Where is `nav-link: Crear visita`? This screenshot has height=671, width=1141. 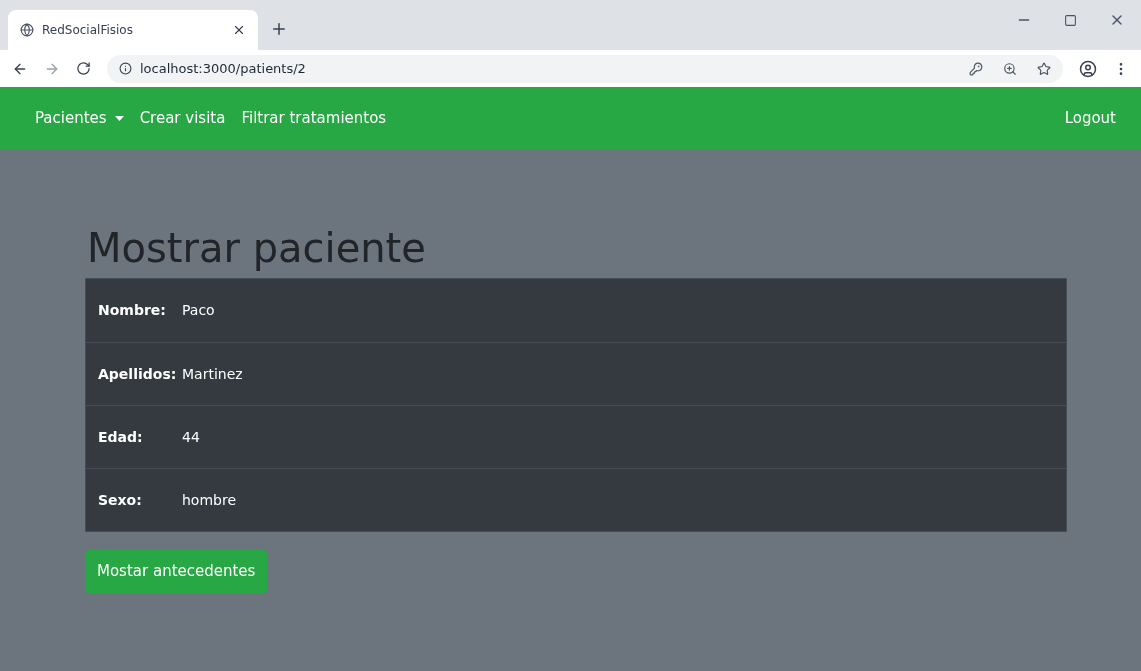
nav-link: Crear visita is located at coordinates (182, 118).